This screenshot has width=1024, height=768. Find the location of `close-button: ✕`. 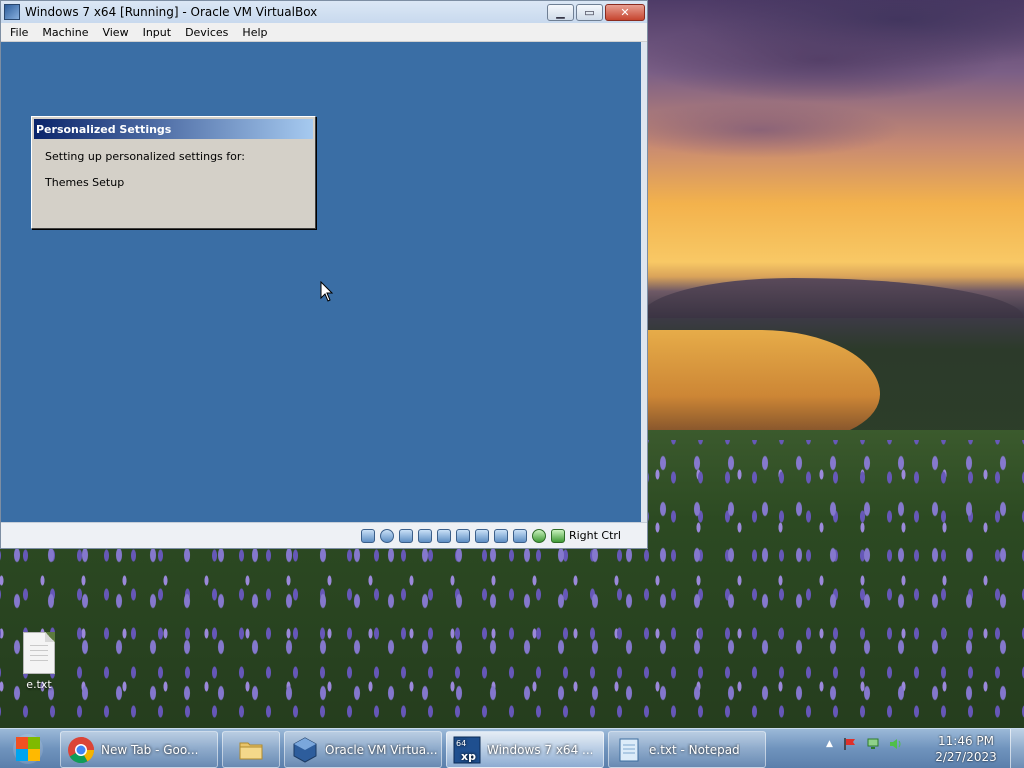

close-button: ✕ is located at coordinates (625, 12).